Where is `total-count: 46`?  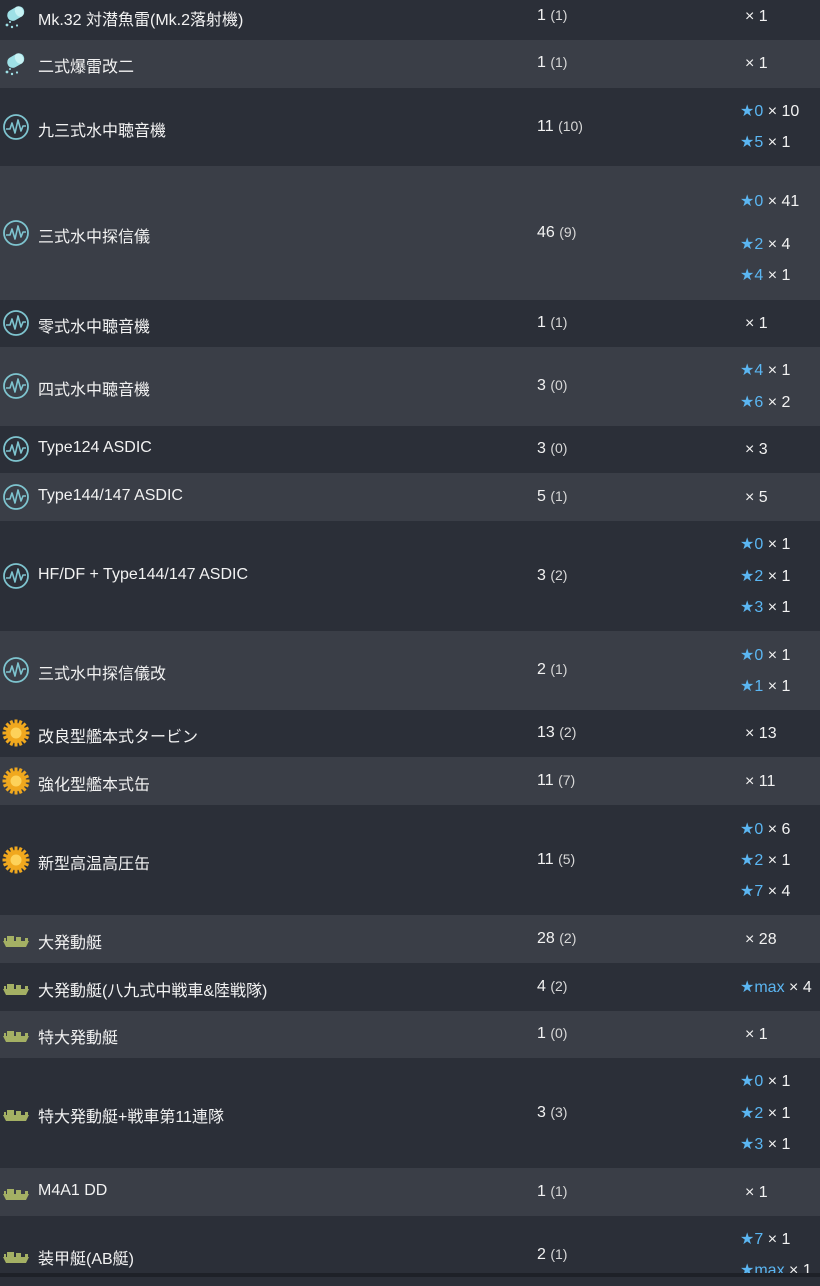 total-count: 46 is located at coordinates (546, 232).